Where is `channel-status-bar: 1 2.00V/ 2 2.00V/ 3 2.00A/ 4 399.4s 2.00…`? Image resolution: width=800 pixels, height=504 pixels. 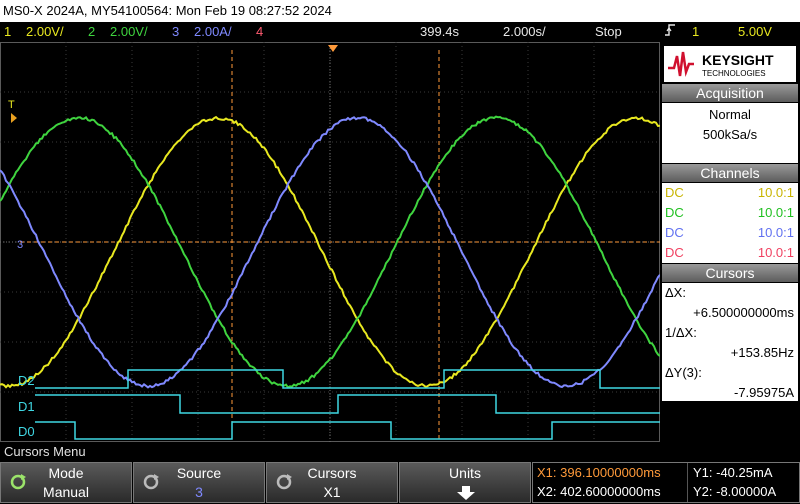
channel-status-bar: 1 2.00V/ 2 2.00V/ 3 2.00A/ 4 399.4s 2.00… is located at coordinates (400, 32).